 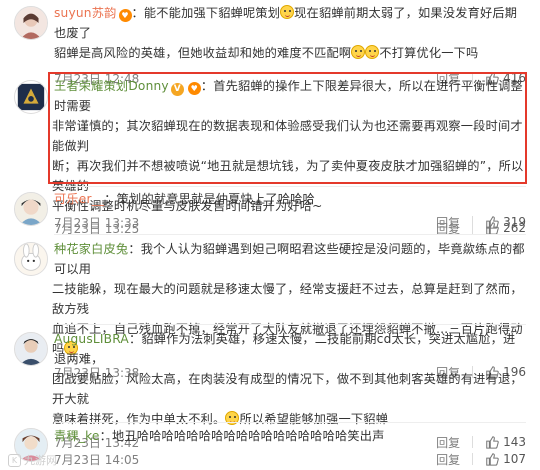 I want to click on username-link: 可乐er__, so click(x=79, y=199).